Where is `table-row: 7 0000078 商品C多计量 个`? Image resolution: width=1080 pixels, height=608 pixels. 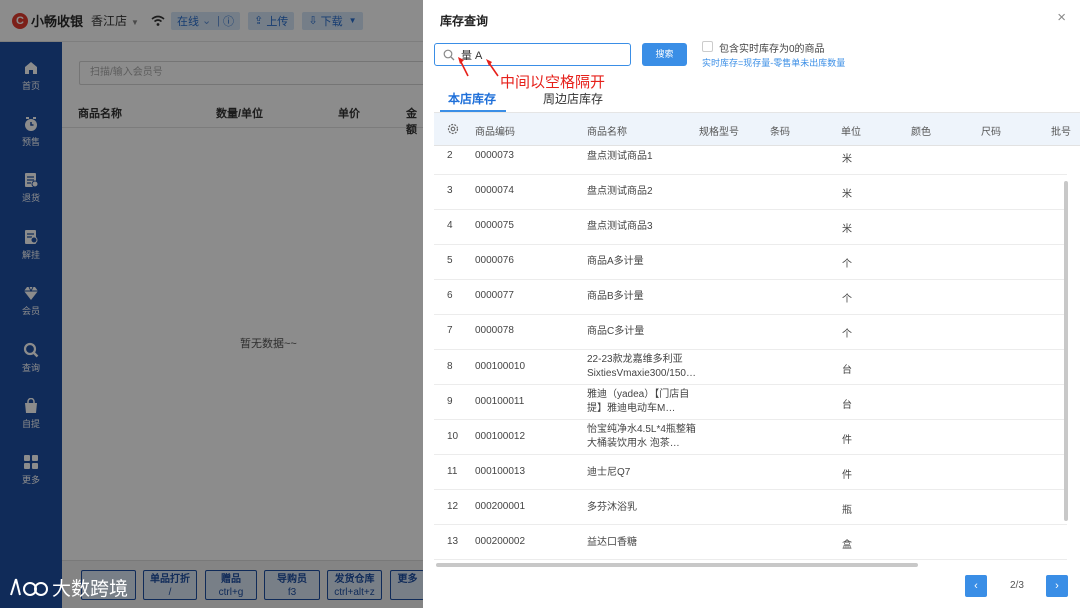 table-row: 7 0000078 商品C多计量 个 is located at coordinates (750, 332).